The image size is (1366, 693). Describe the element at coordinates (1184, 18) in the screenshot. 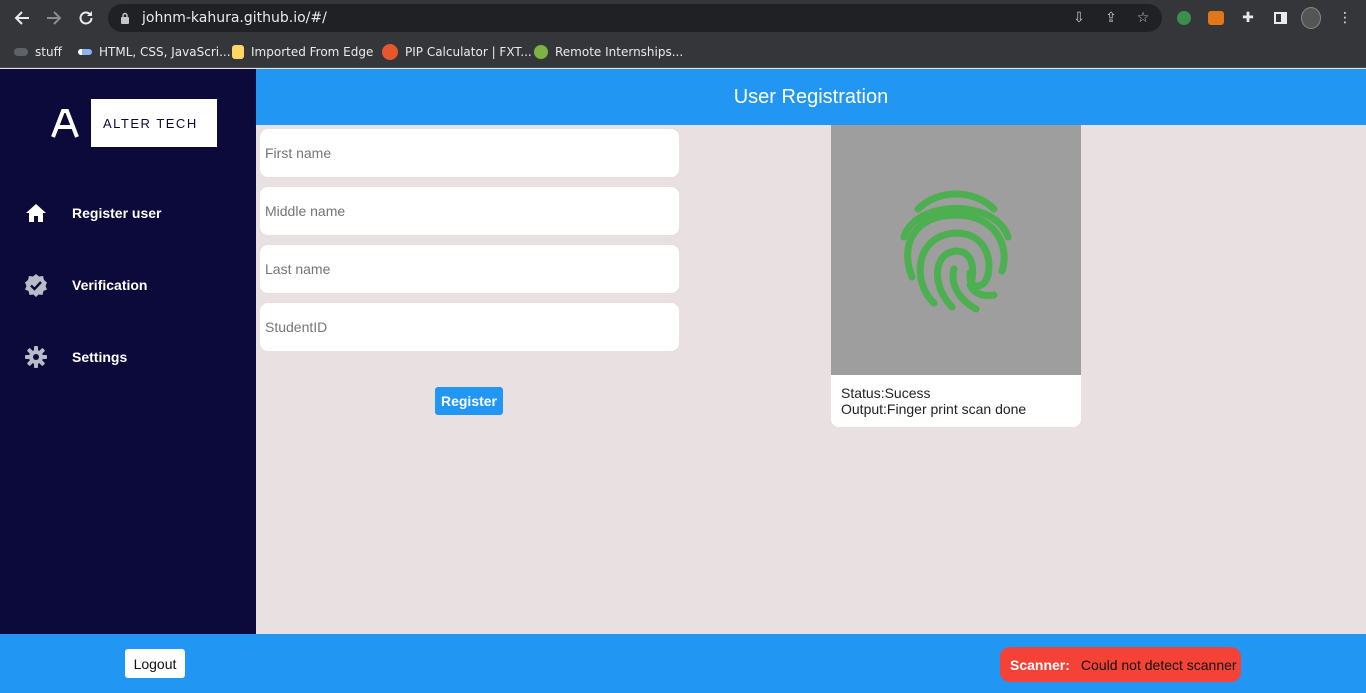

I see `extension-globe-icon` at that location.